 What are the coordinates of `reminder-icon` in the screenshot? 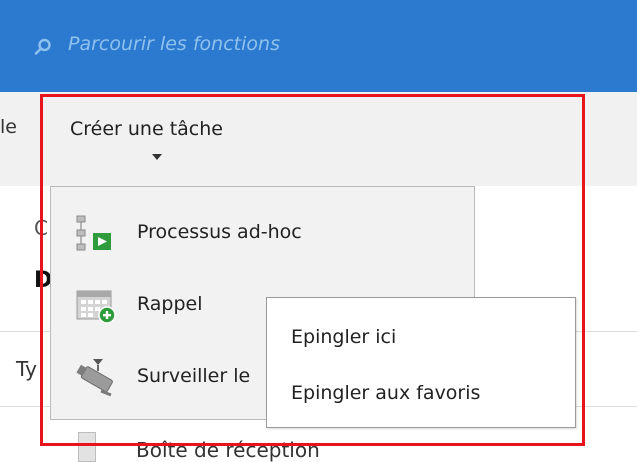 It's located at (96, 307).